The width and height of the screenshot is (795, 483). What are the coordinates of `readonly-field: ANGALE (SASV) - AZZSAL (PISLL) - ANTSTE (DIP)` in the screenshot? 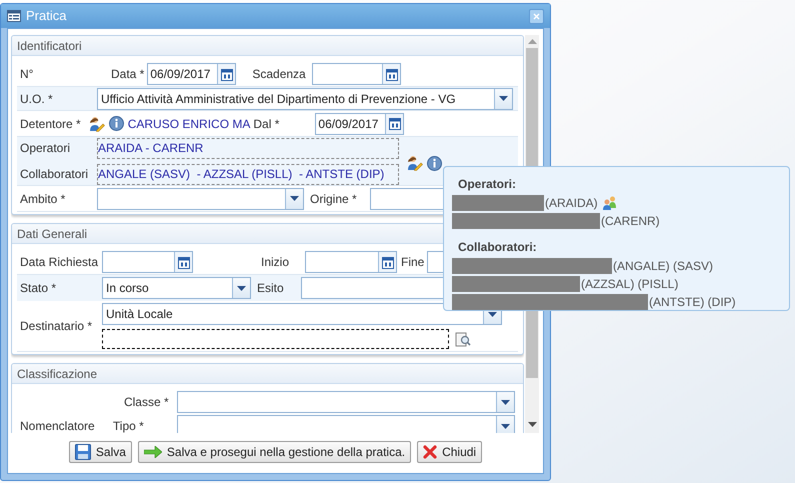 It's located at (248, 174).